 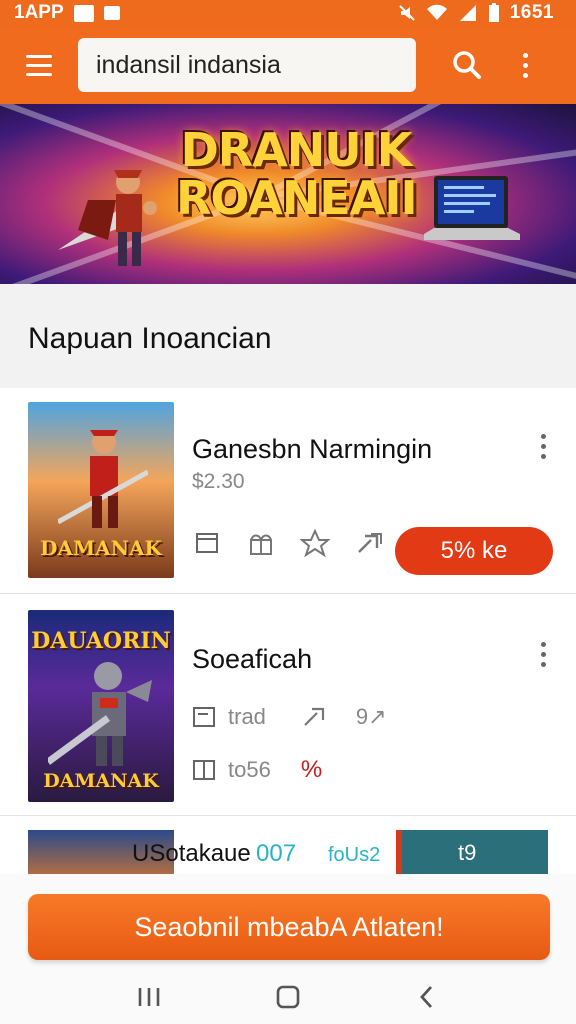 I want to click on star-icon, so click(x=315, y=543).